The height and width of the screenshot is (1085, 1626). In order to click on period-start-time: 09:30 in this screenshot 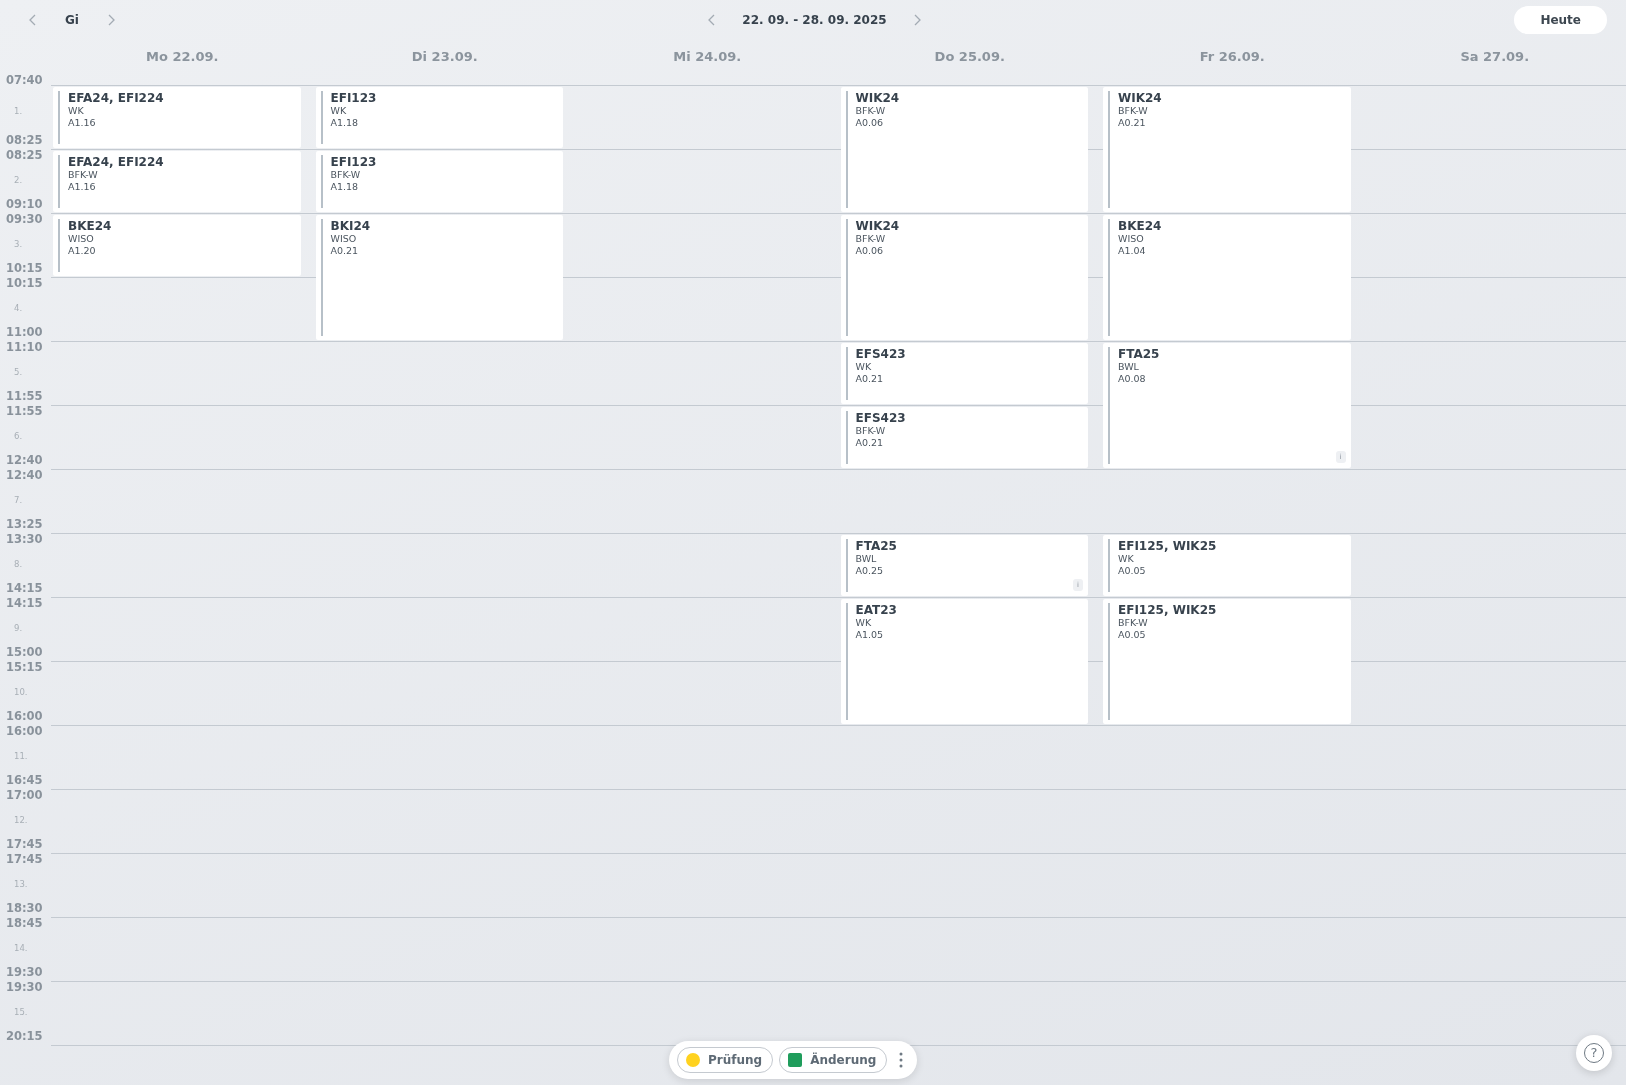, I will do `click(24, 219)`.